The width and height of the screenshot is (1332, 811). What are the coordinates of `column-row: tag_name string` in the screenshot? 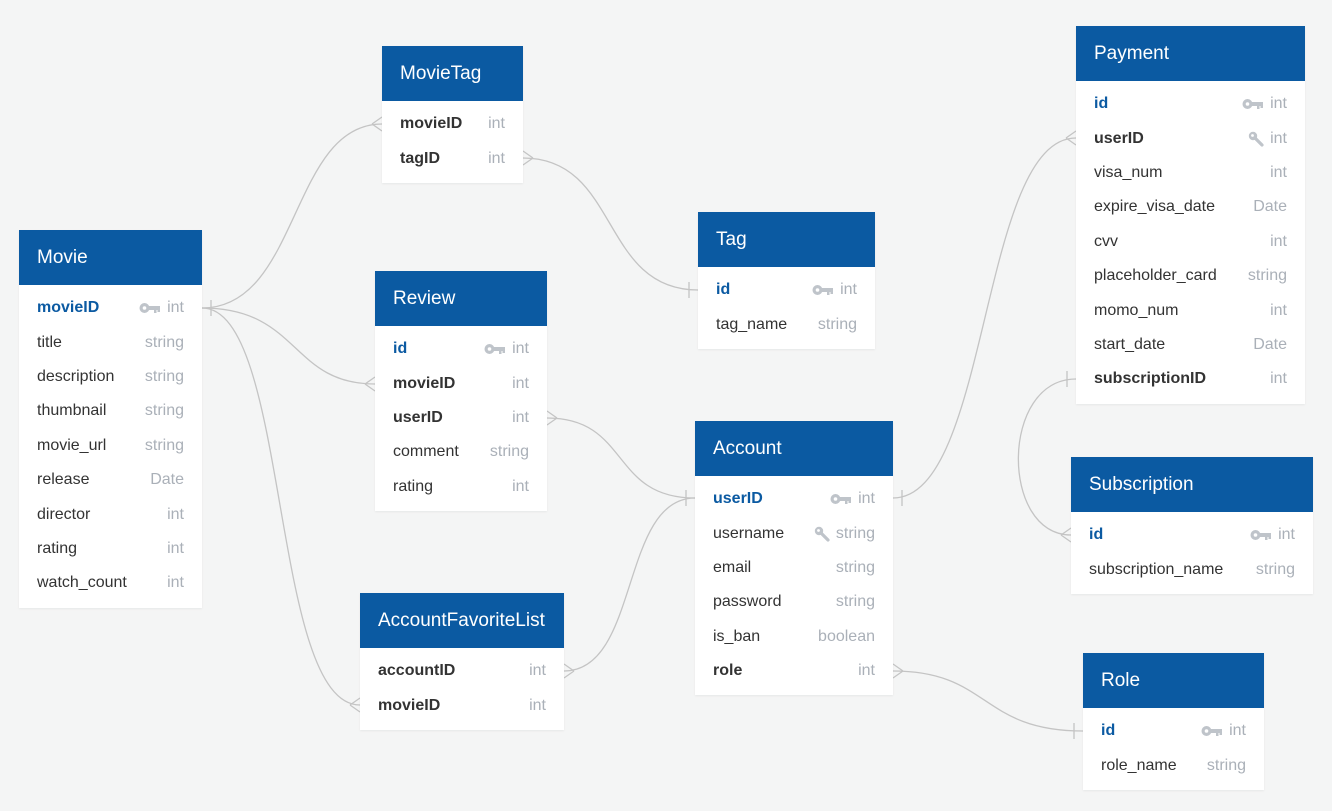 It's located at (786, 324).